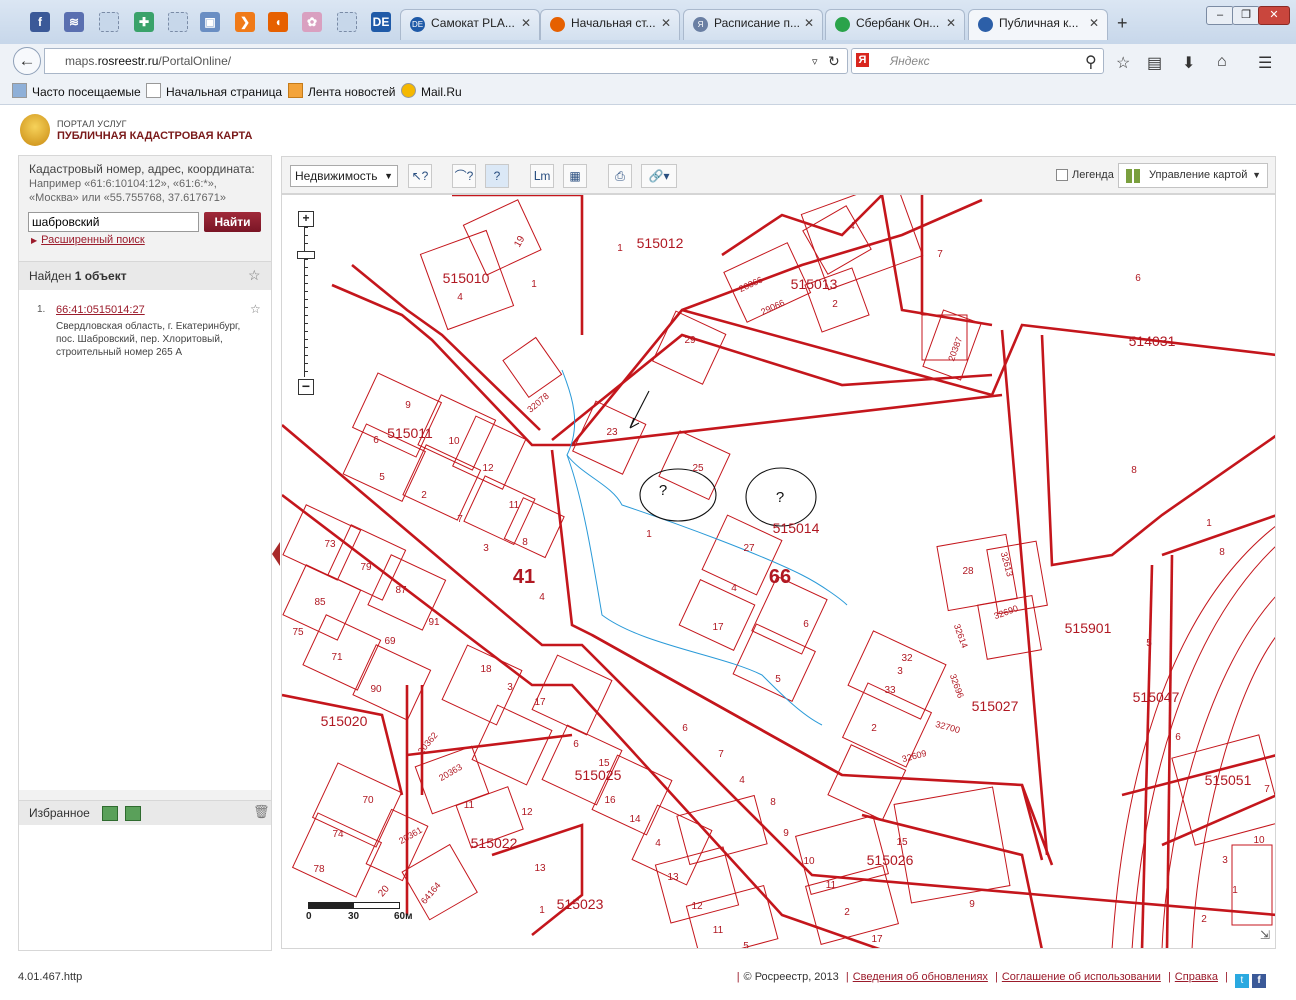  What do you see at coordinates (753, 24) in the screenshot?
I see `browser-tab: Я Расписание п... ✕` at bounding box center [753, 24].